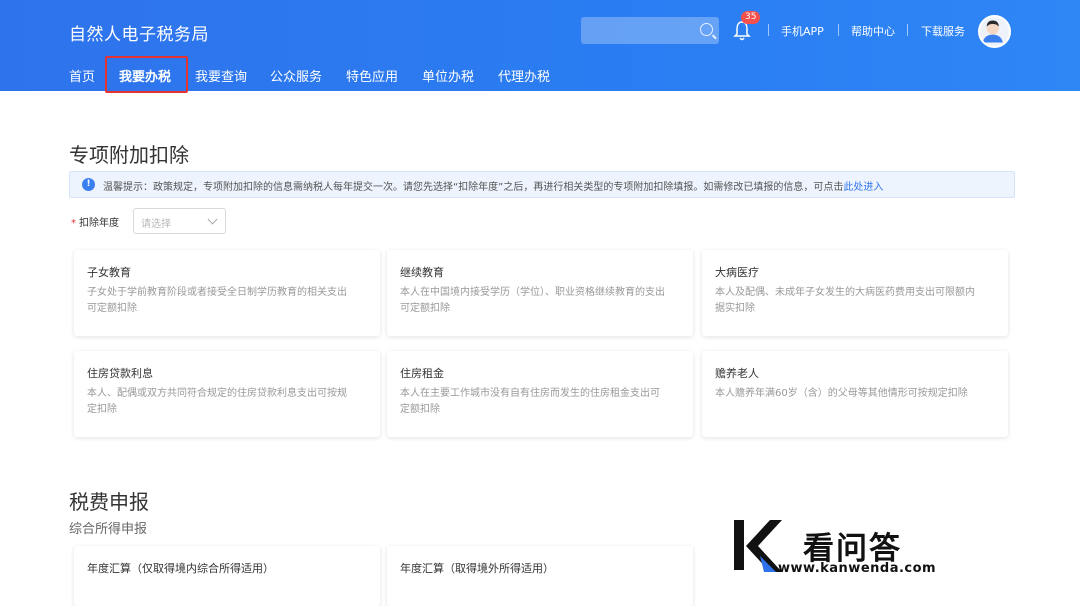 This screenshot has height=606, width=1080. I want to click on notice-link: 此处进入, so click(863, 187).